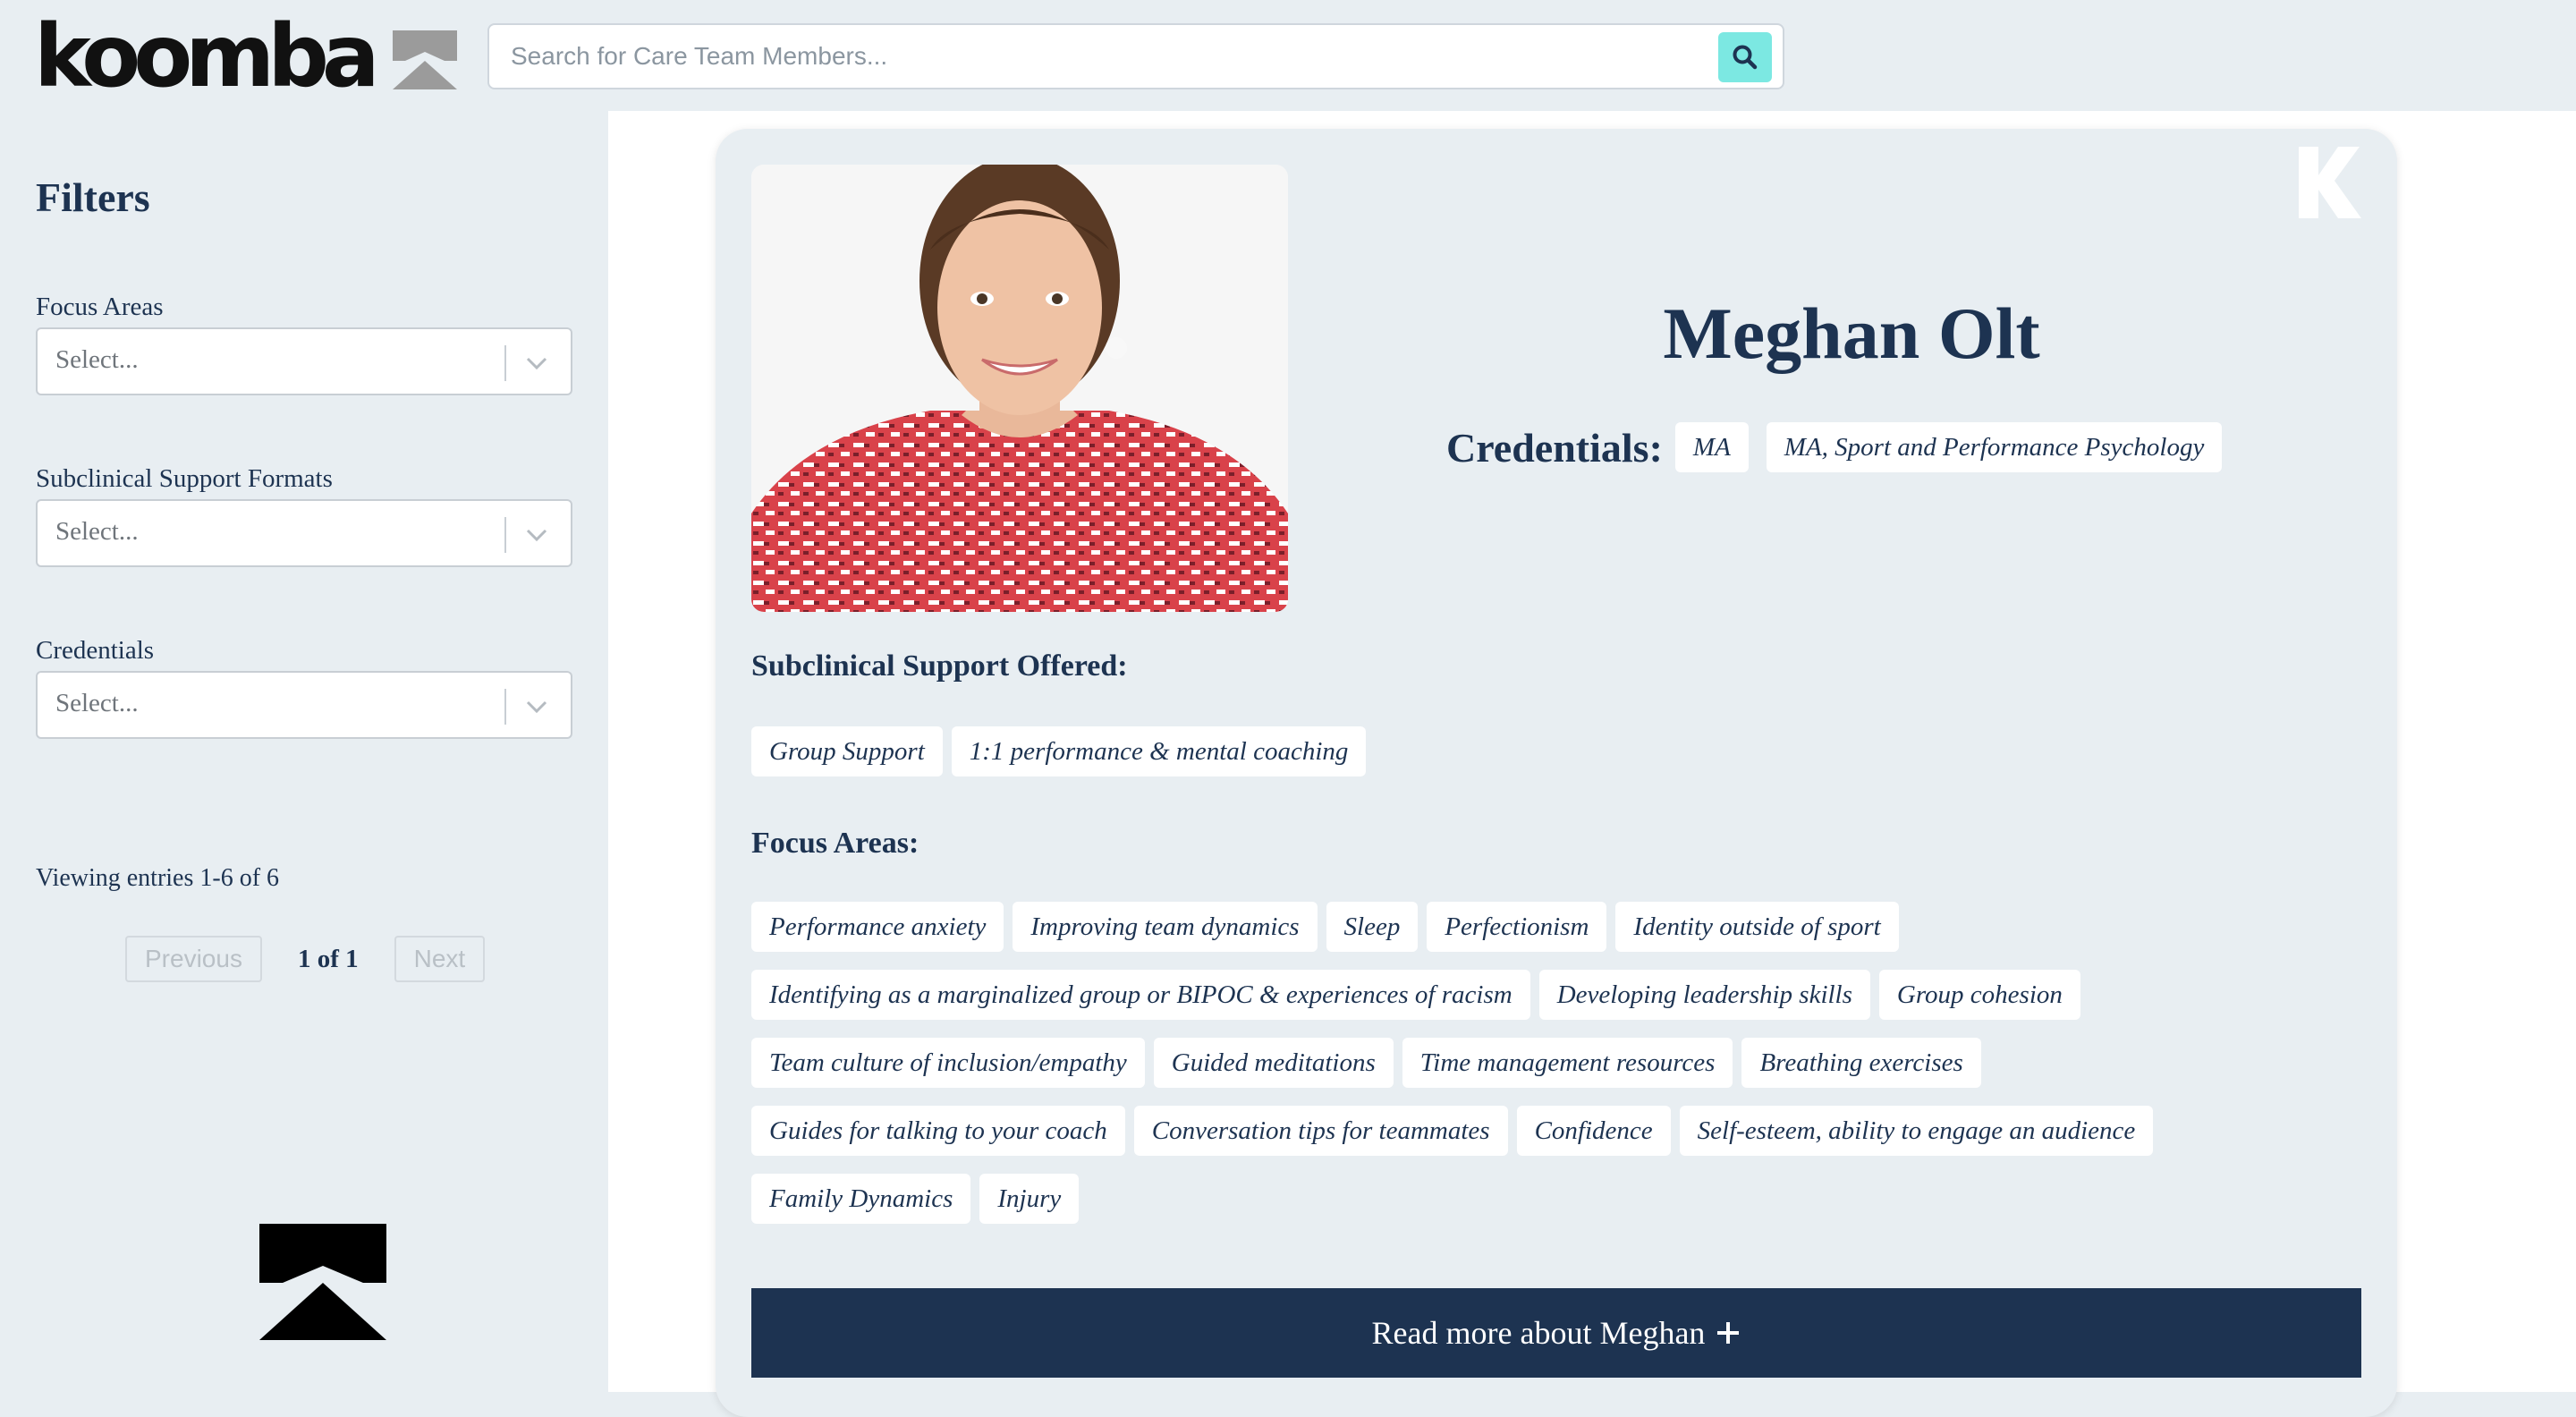  I want to click on focus-chip: Perfectionism, so click(1517, 927).